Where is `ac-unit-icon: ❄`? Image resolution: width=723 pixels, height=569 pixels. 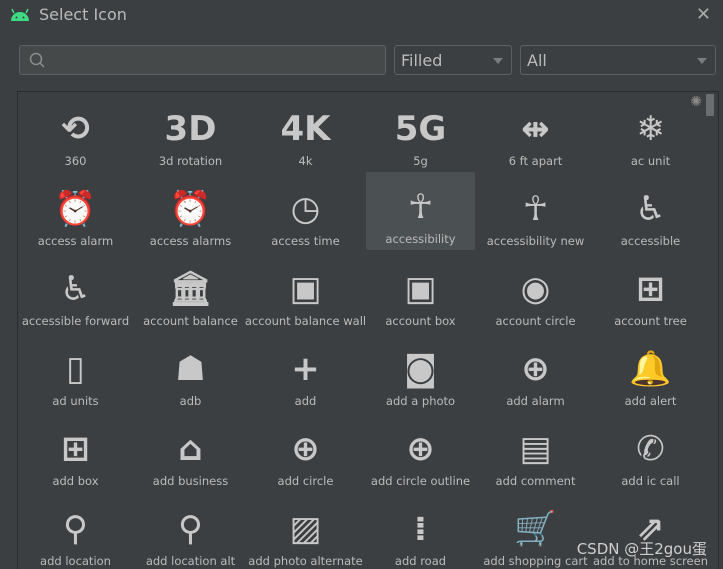 ac-unit-icon: ❄ is located at coordinates (650, 129).